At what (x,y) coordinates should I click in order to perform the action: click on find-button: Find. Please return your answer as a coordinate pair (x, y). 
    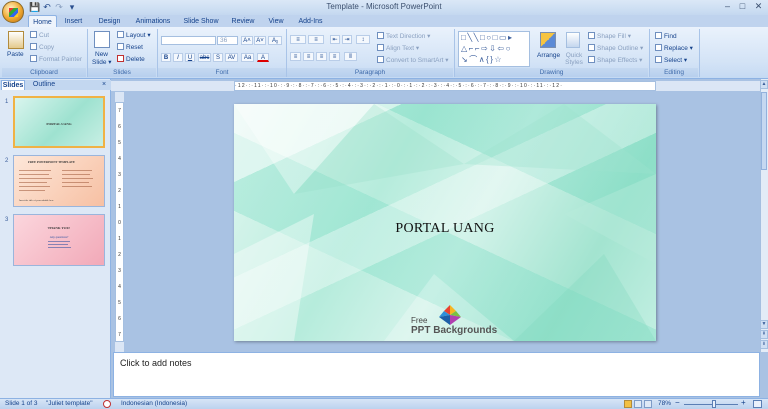
    Looking at the image, I should click on (666, 36).